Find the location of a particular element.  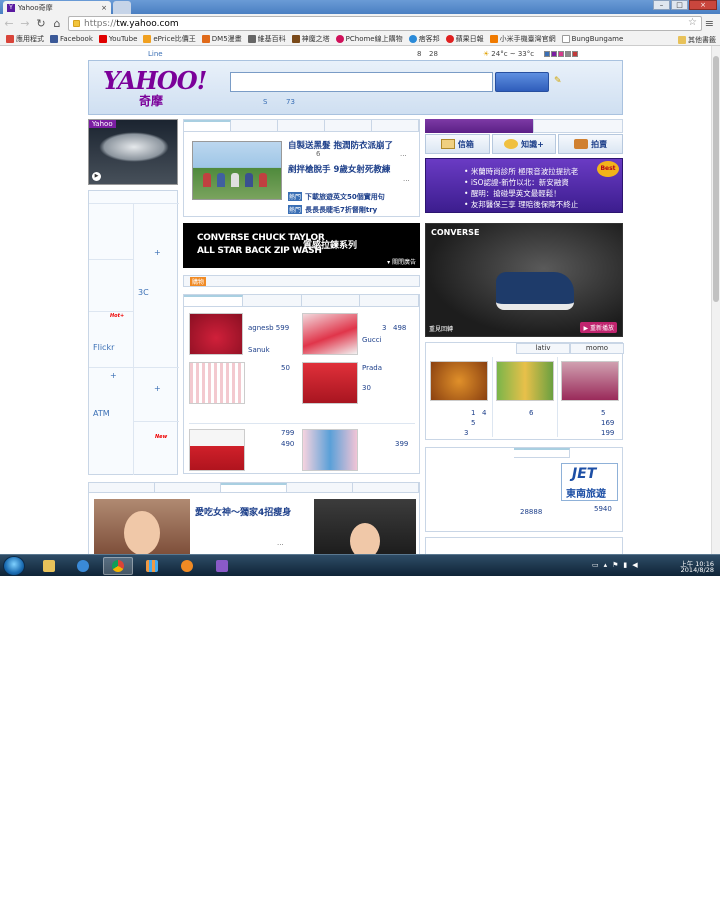

left-video-promo: Yahoo ▶ is located at coordinates (133, 152).